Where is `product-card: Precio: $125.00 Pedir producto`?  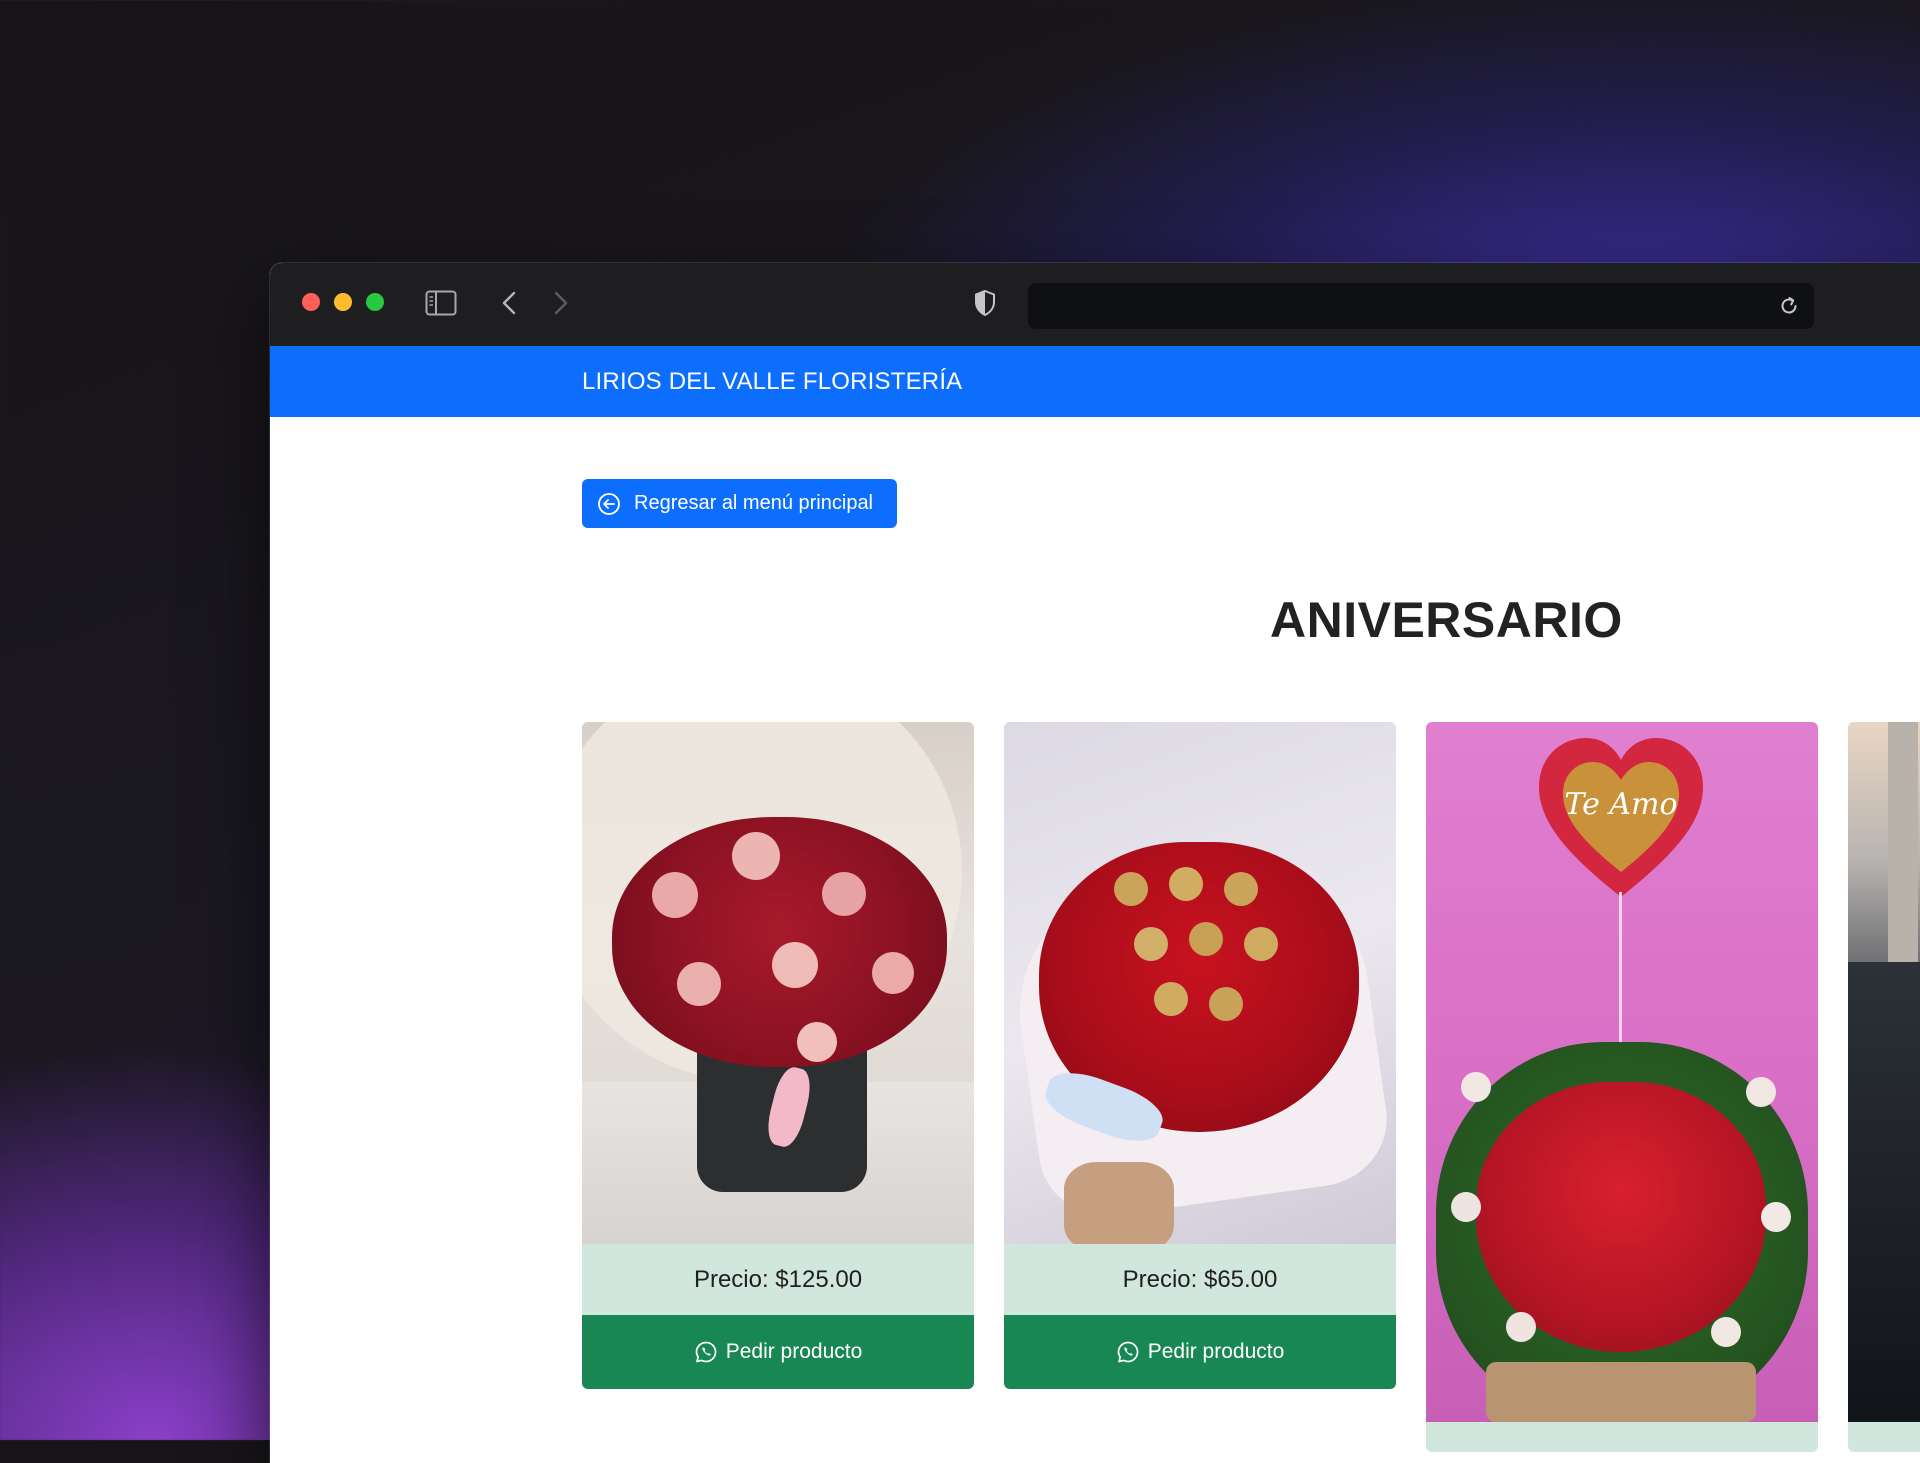 product-card: Precio: $125.00 Pedir producto is located at coordinates (778, 1055).